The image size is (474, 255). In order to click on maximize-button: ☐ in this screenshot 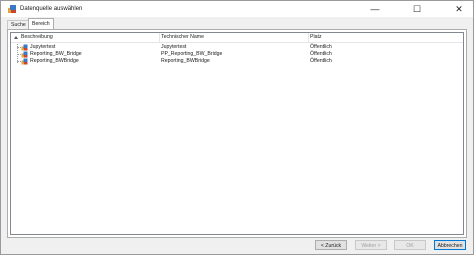, I will do `click(417, 9)`.